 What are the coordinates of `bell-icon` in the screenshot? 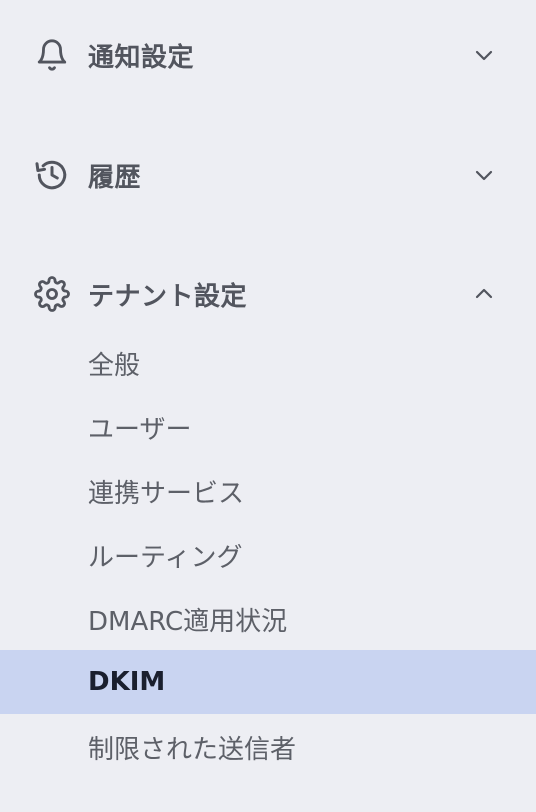 It's located at (52, 55).